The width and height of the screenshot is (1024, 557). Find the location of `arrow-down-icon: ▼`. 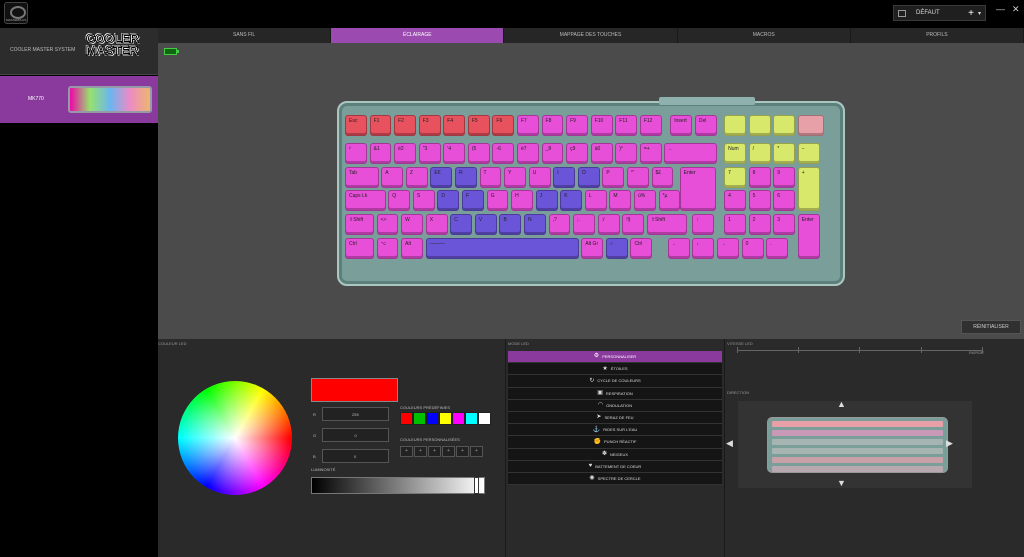

arrow-down-icon: ▼ is located at coordinates (841, 483).